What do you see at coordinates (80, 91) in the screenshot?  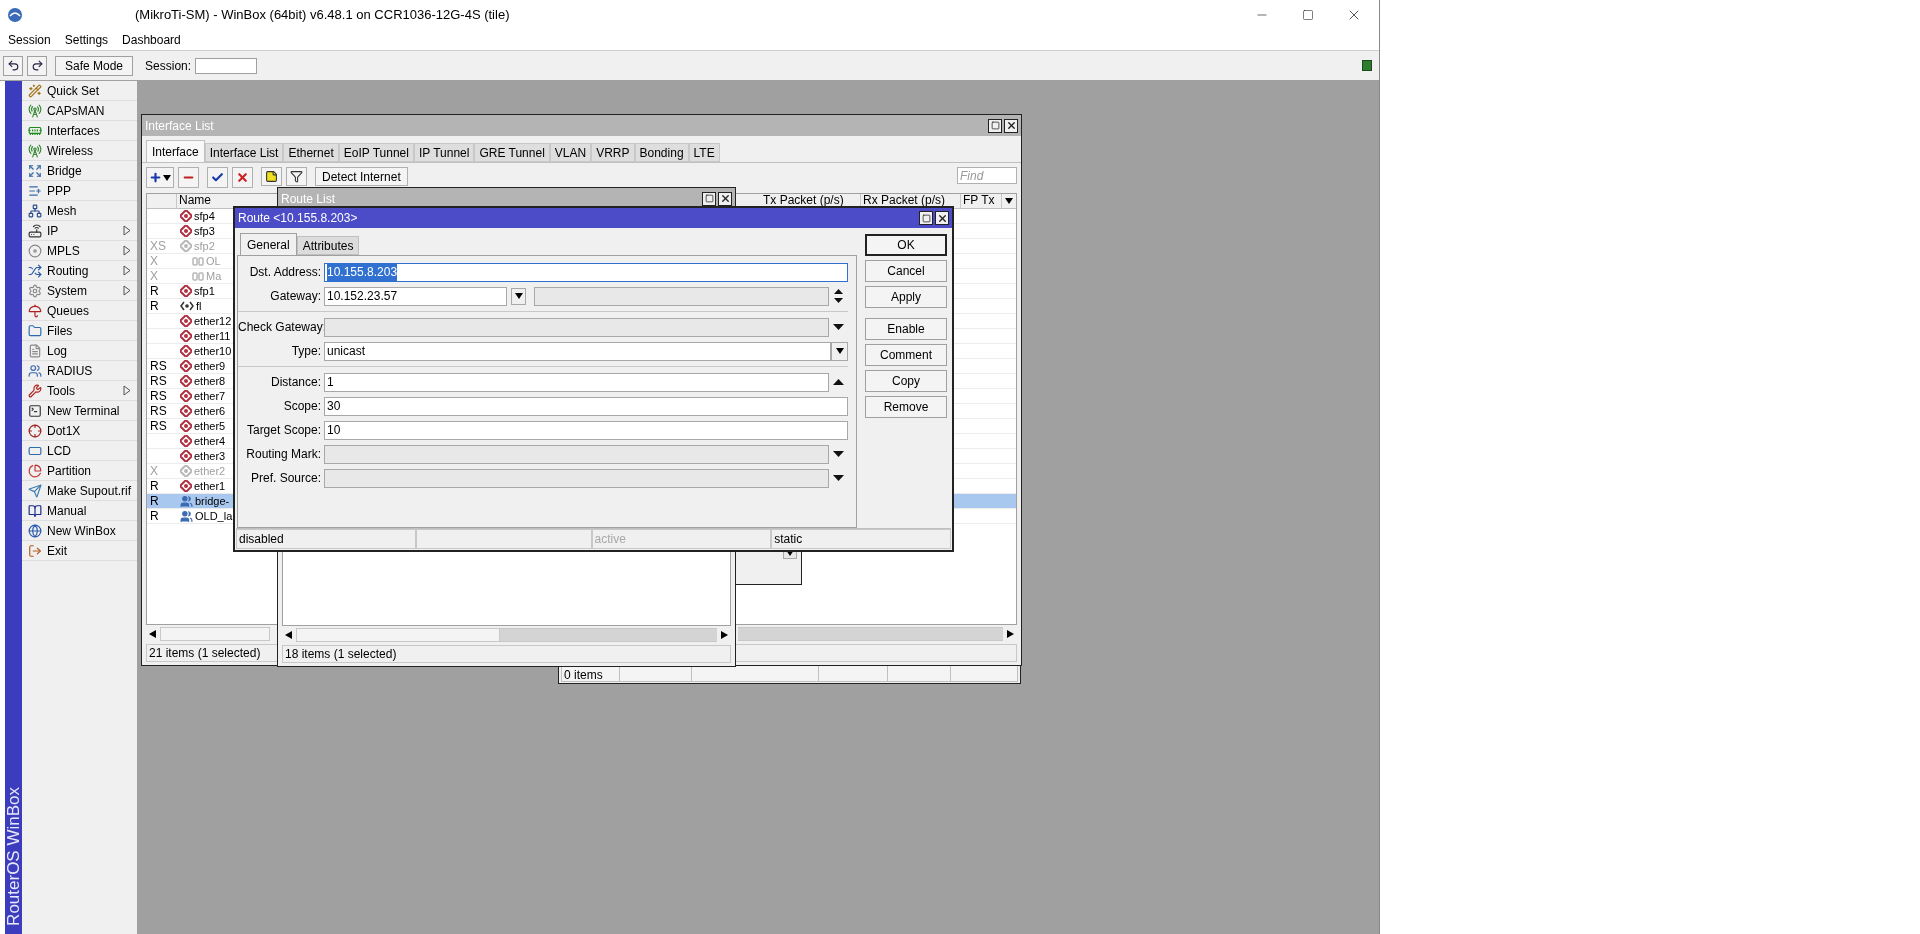 I see `sidebar-item: Quick Set` at bounding box center [80, 91].